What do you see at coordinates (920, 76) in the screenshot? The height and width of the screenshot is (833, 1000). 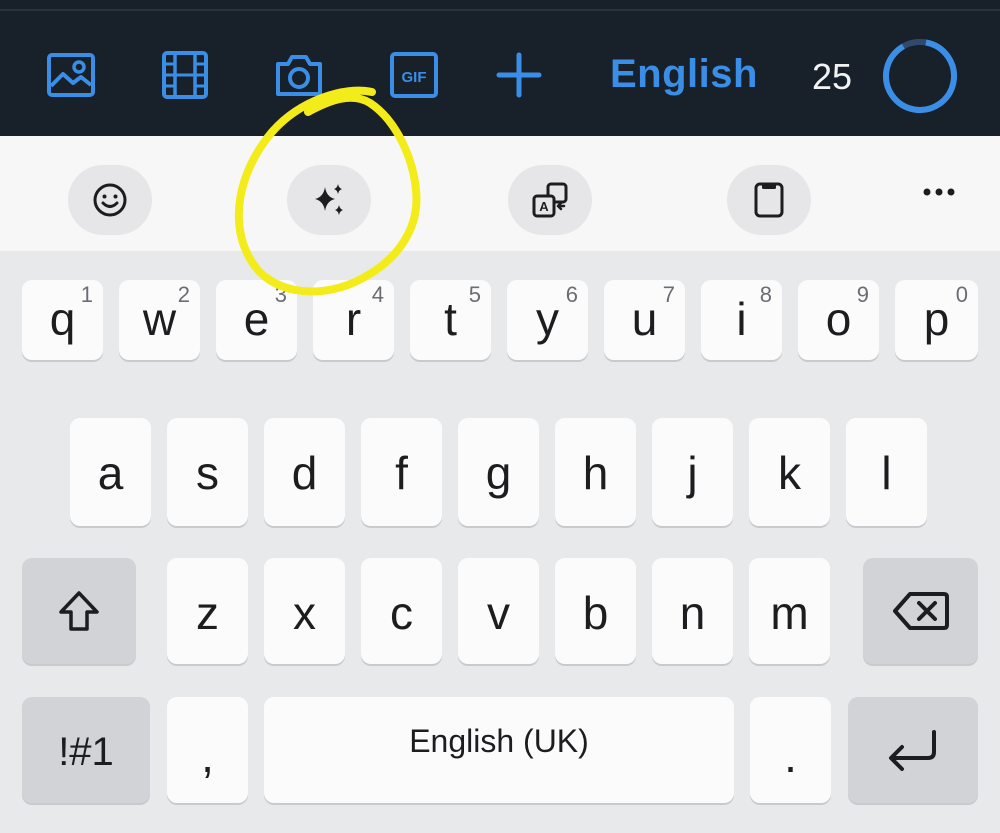 I see `progress-ring-icon` at bounding box center [920, 76].